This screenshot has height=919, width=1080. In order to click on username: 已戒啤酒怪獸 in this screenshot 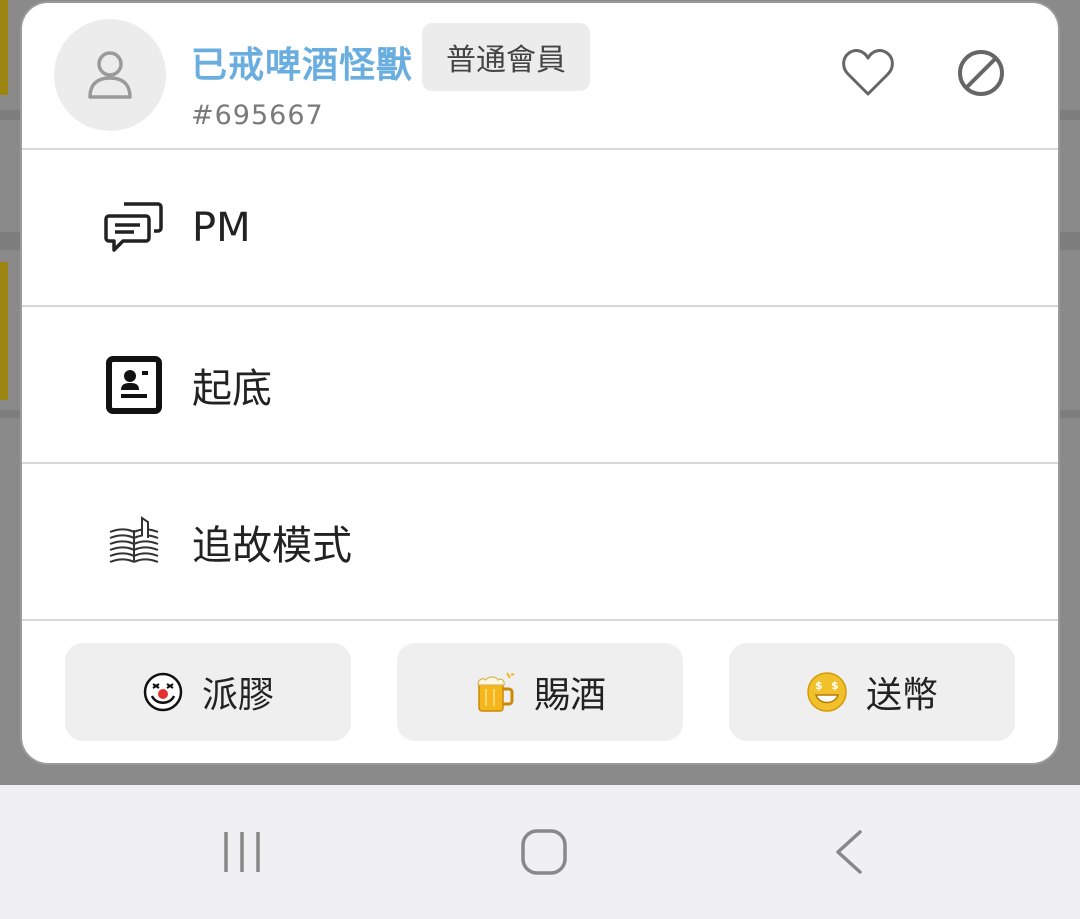, I will do `click(302, 62)`.